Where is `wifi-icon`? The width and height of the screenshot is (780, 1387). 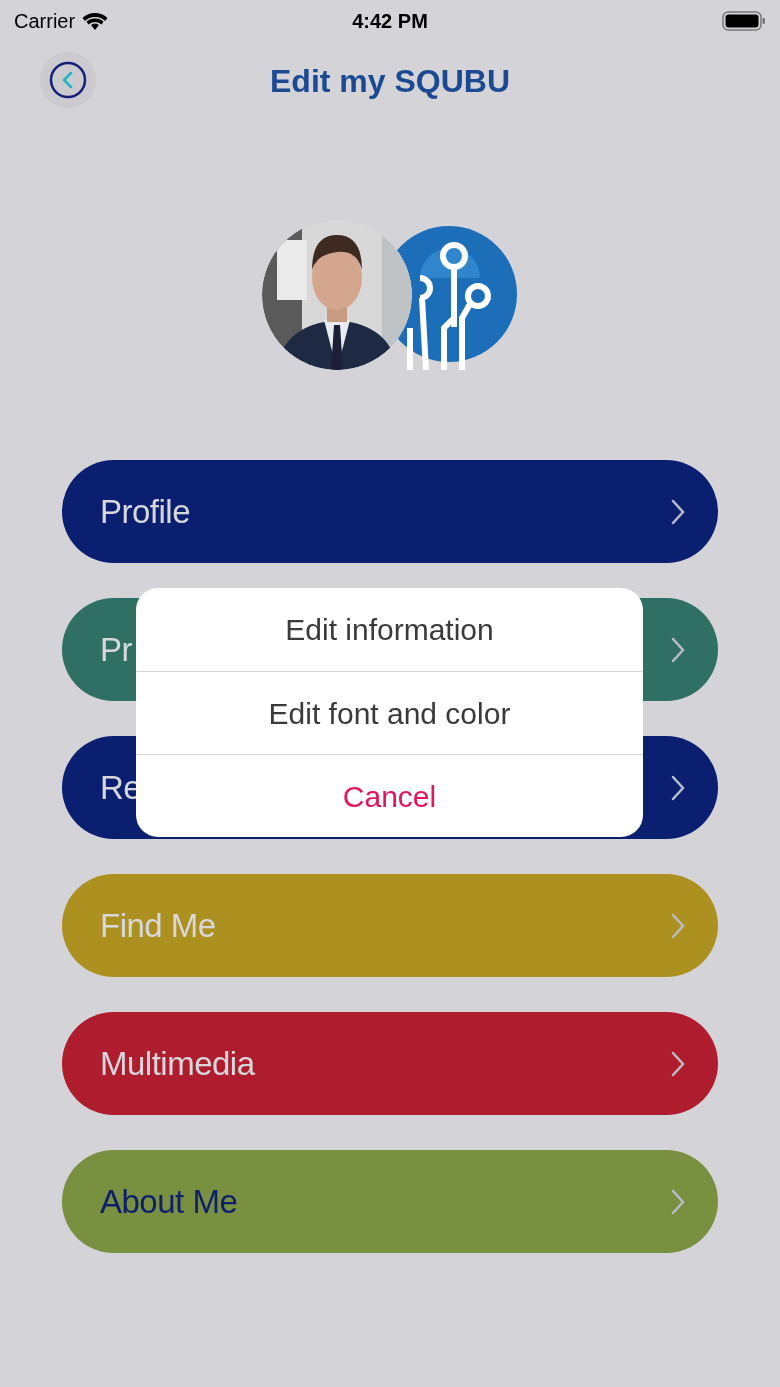
wifi-icon is located at coordinates (95, 21).